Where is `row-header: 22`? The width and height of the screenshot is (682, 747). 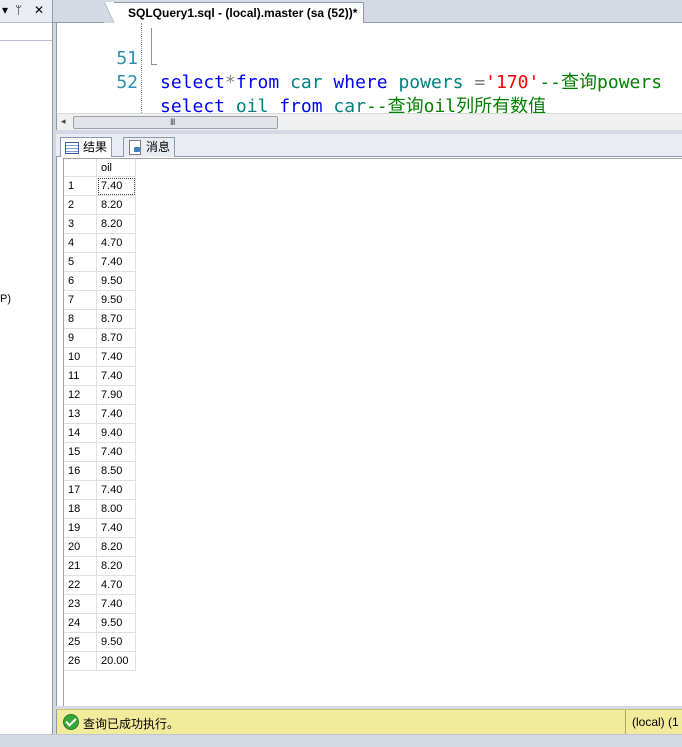
row-header: 22 is located at coordinates (80, 585).